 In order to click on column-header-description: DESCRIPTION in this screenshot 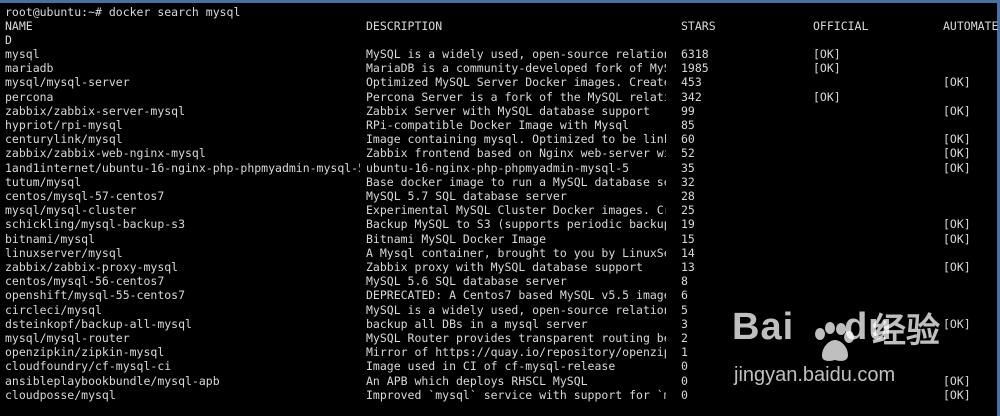, I will do `click(404, 26)`.